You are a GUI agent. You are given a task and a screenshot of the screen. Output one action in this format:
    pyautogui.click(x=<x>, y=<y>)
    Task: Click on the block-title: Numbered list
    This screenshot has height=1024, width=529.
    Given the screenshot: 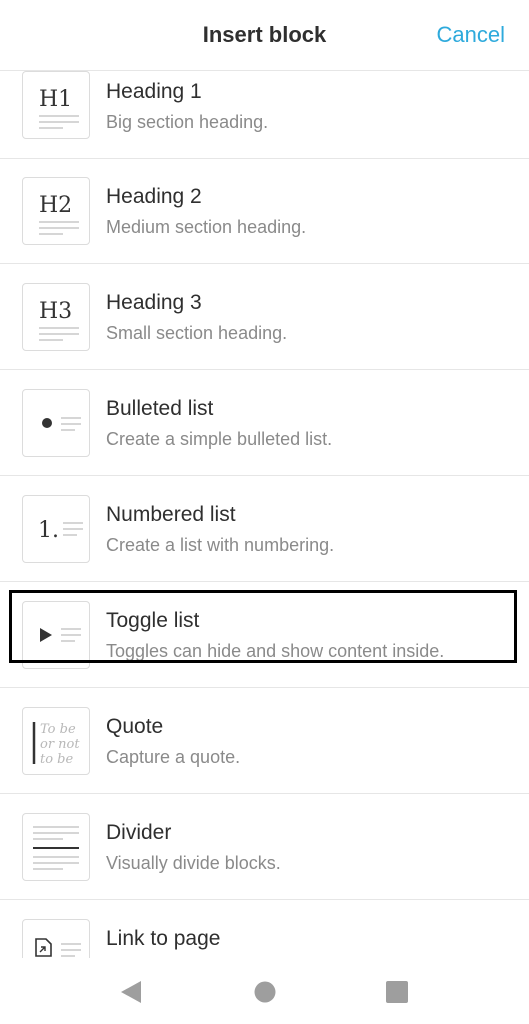 What is the action you would take?
    pyautogui.click(x=171, y=514)
    